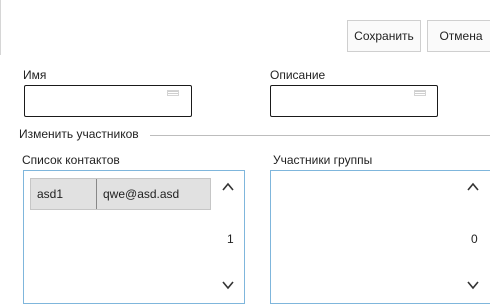  I want to click on contacts-page-number: 1, so click(230, 239).